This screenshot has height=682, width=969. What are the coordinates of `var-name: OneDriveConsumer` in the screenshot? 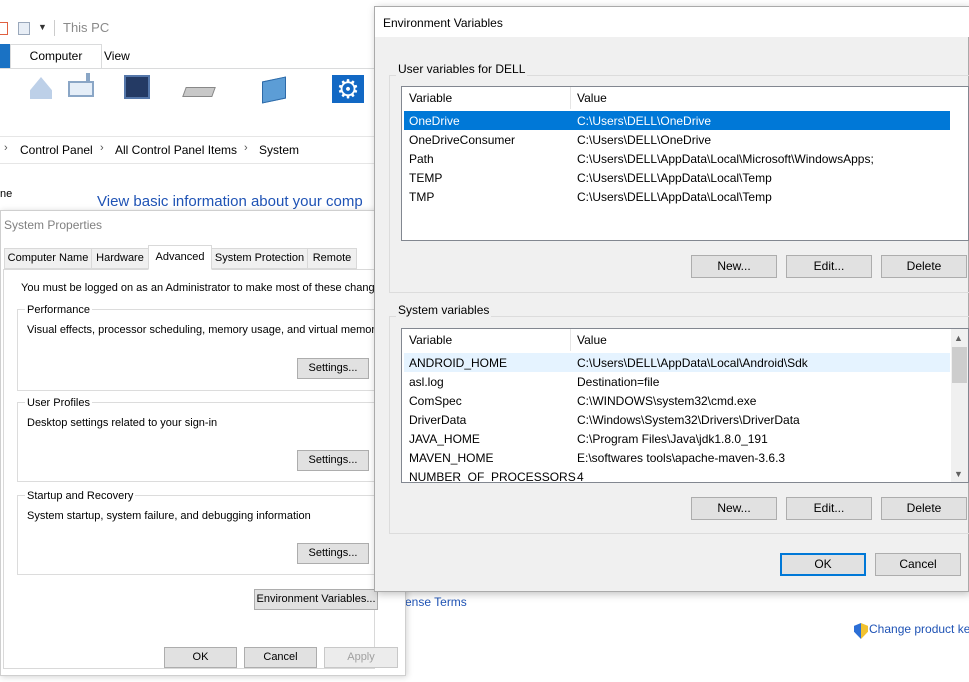 It's located at (462, 140).